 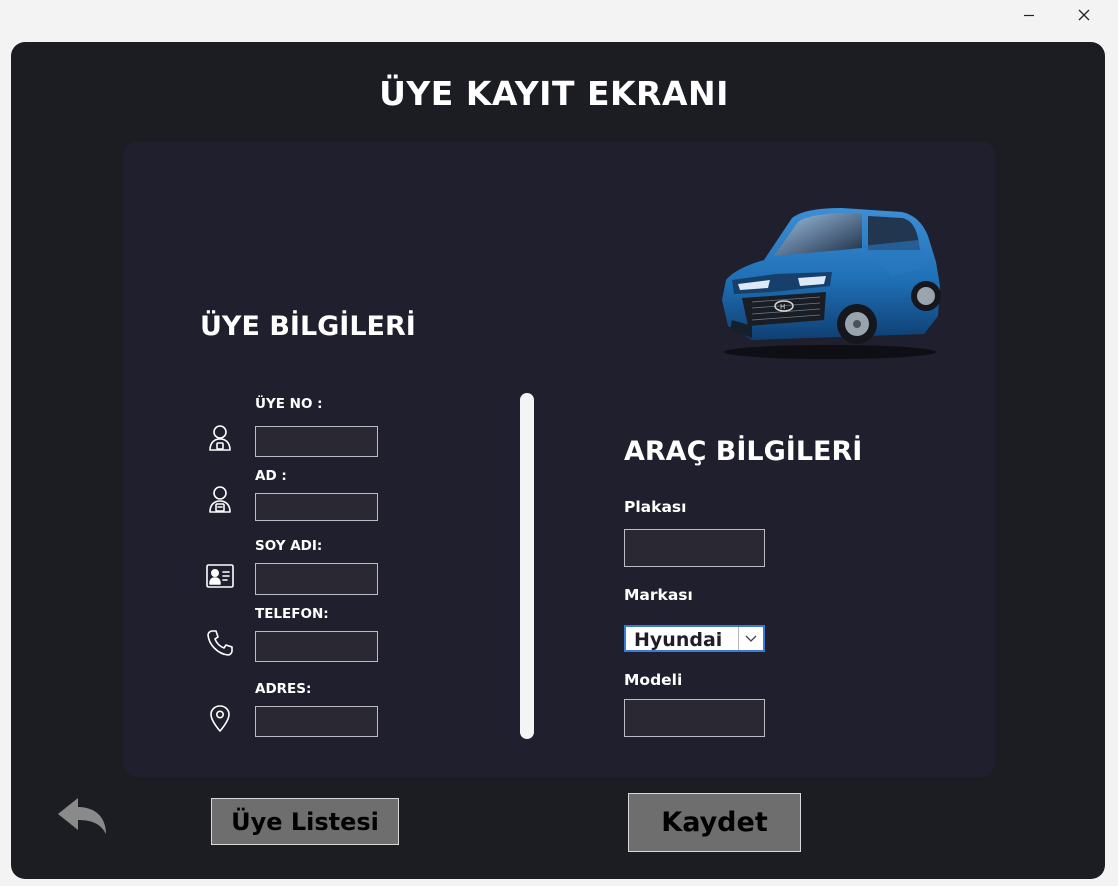 I want to click on save-button: Kaydet, so click(x=714, y=822).